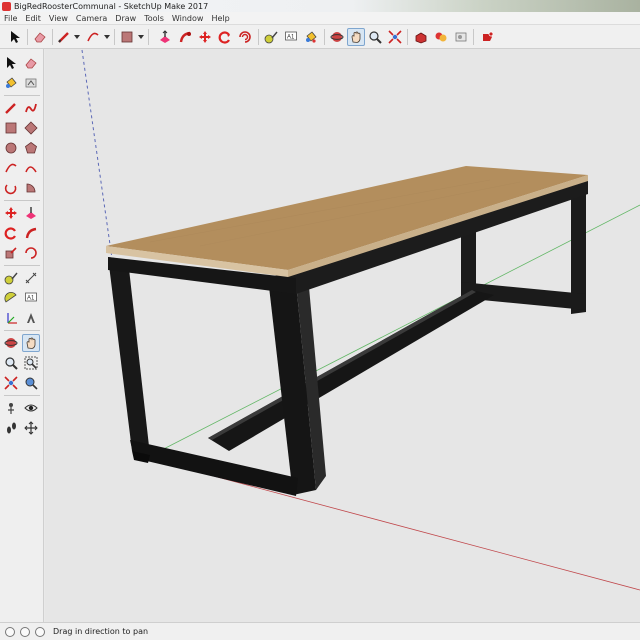  Describe the element at coordinates (58, 18) in the screenshot. I see `menu-view: View` at that location.